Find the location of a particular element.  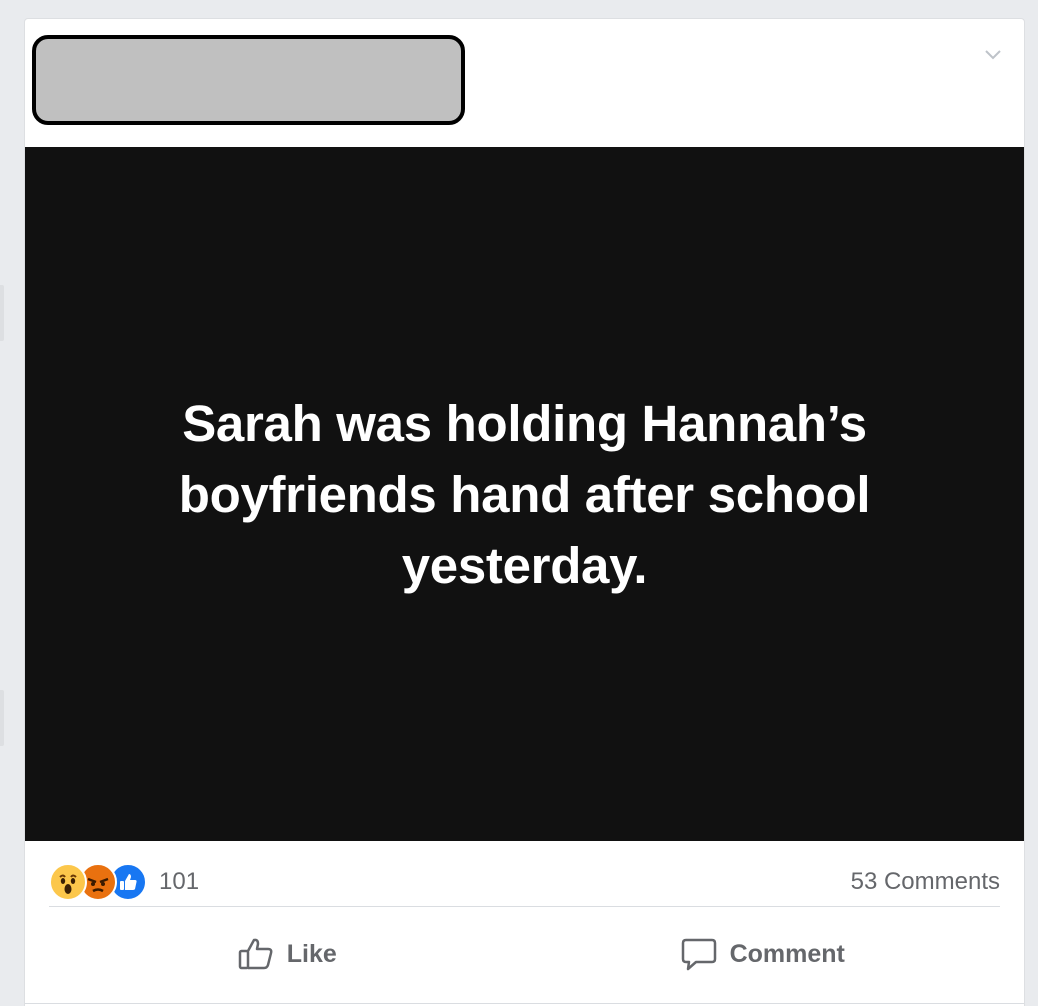

reactions-bar: 101 53 Comments is located at coordinates (524, 882).